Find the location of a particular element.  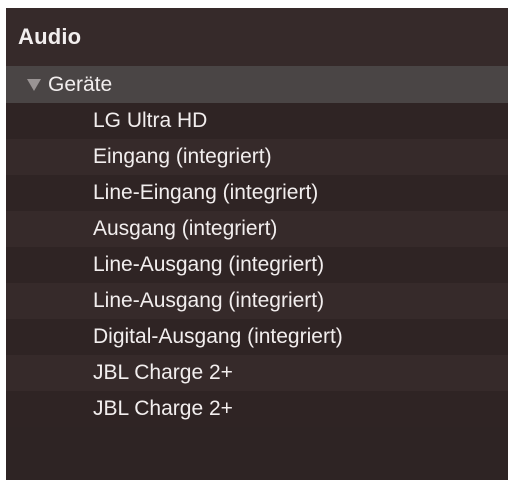

triangle-shape is located at coordinates (34, 84).